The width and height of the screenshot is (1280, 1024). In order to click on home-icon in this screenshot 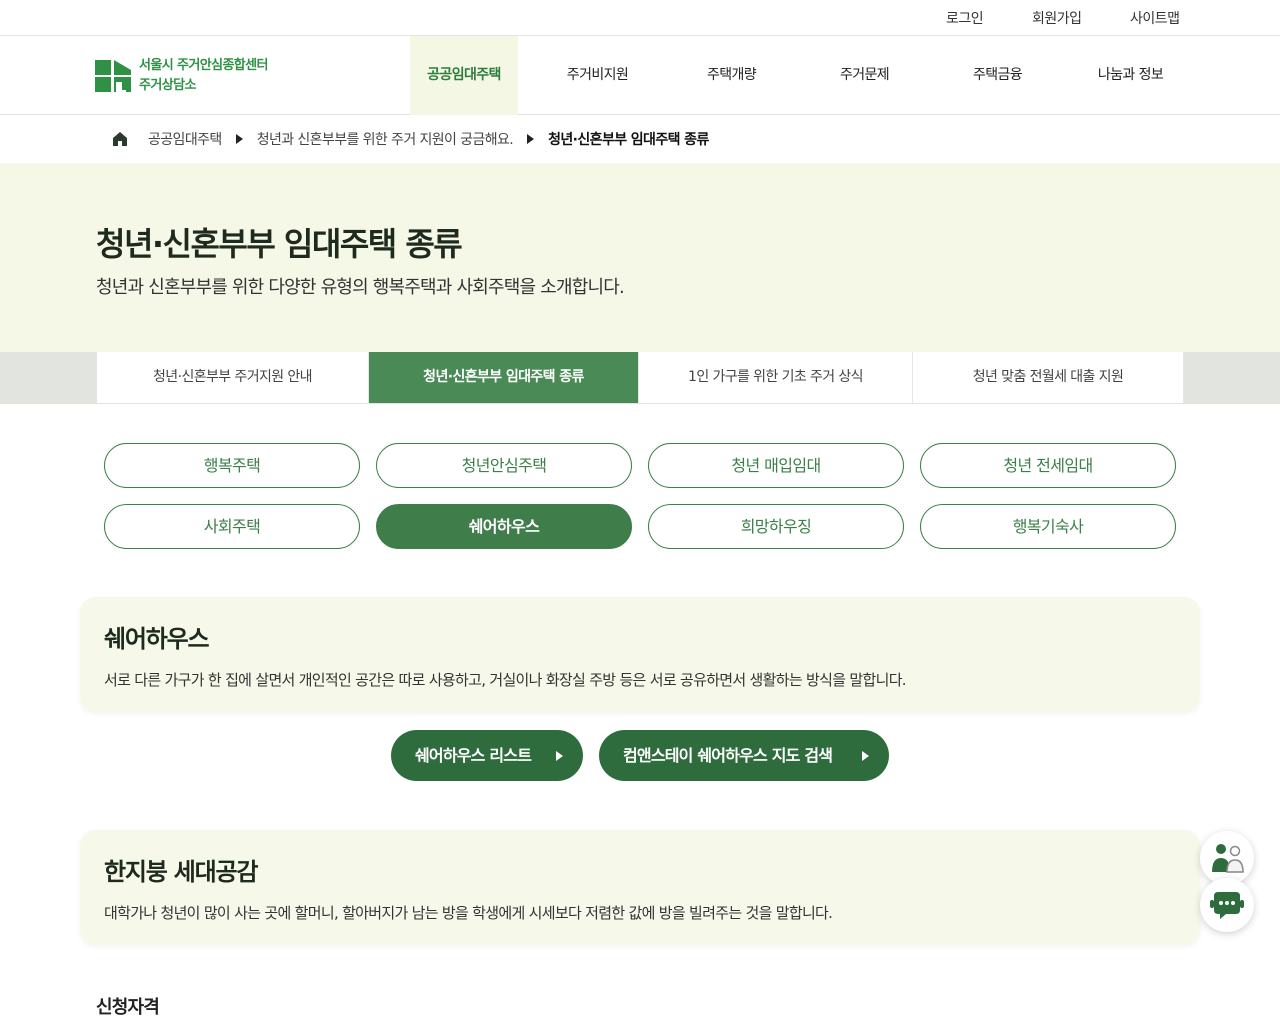, I will do `click(120, 139)`.